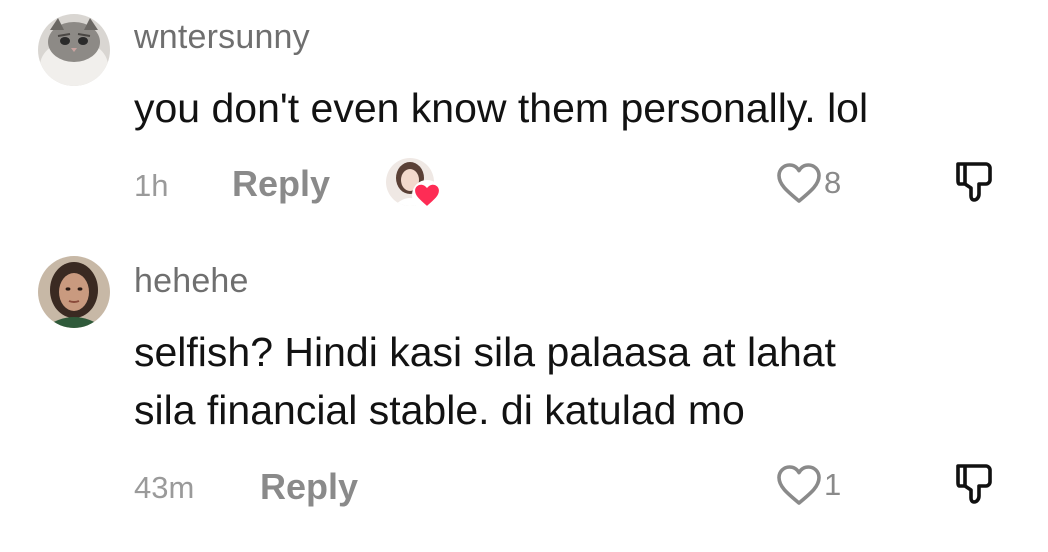  I want to click on person-avatar-icon, so click(74, 292).